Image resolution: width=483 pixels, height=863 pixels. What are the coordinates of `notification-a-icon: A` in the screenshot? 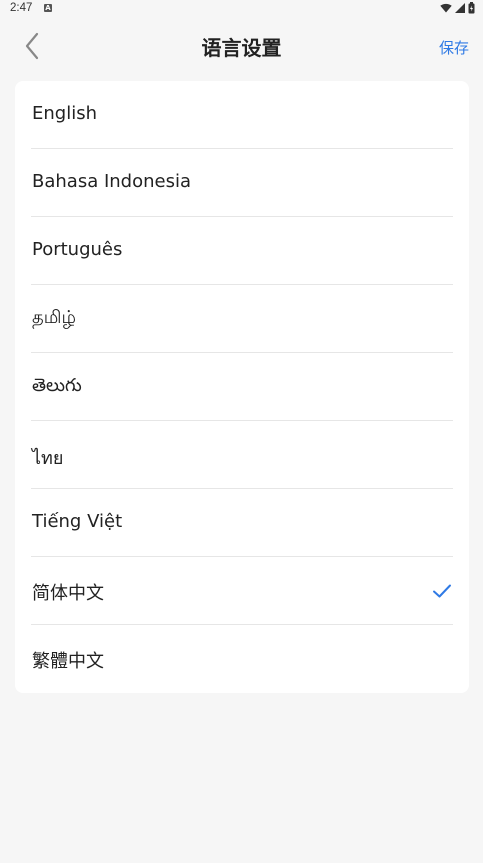 It's located at (48, 8).